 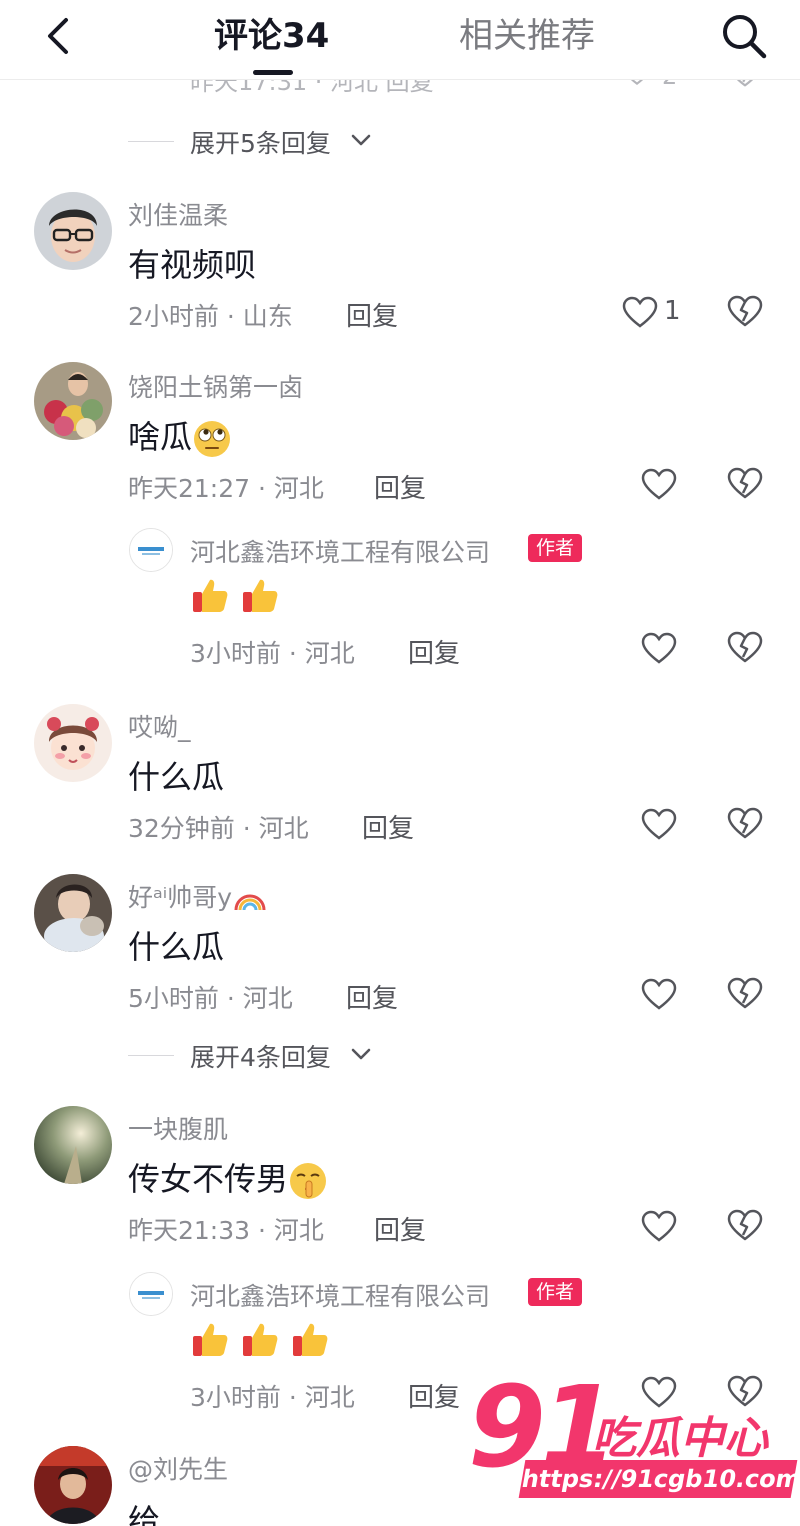 I want to click on comment-meta: 2小时前 · 山东, so click(x=210, y=315).